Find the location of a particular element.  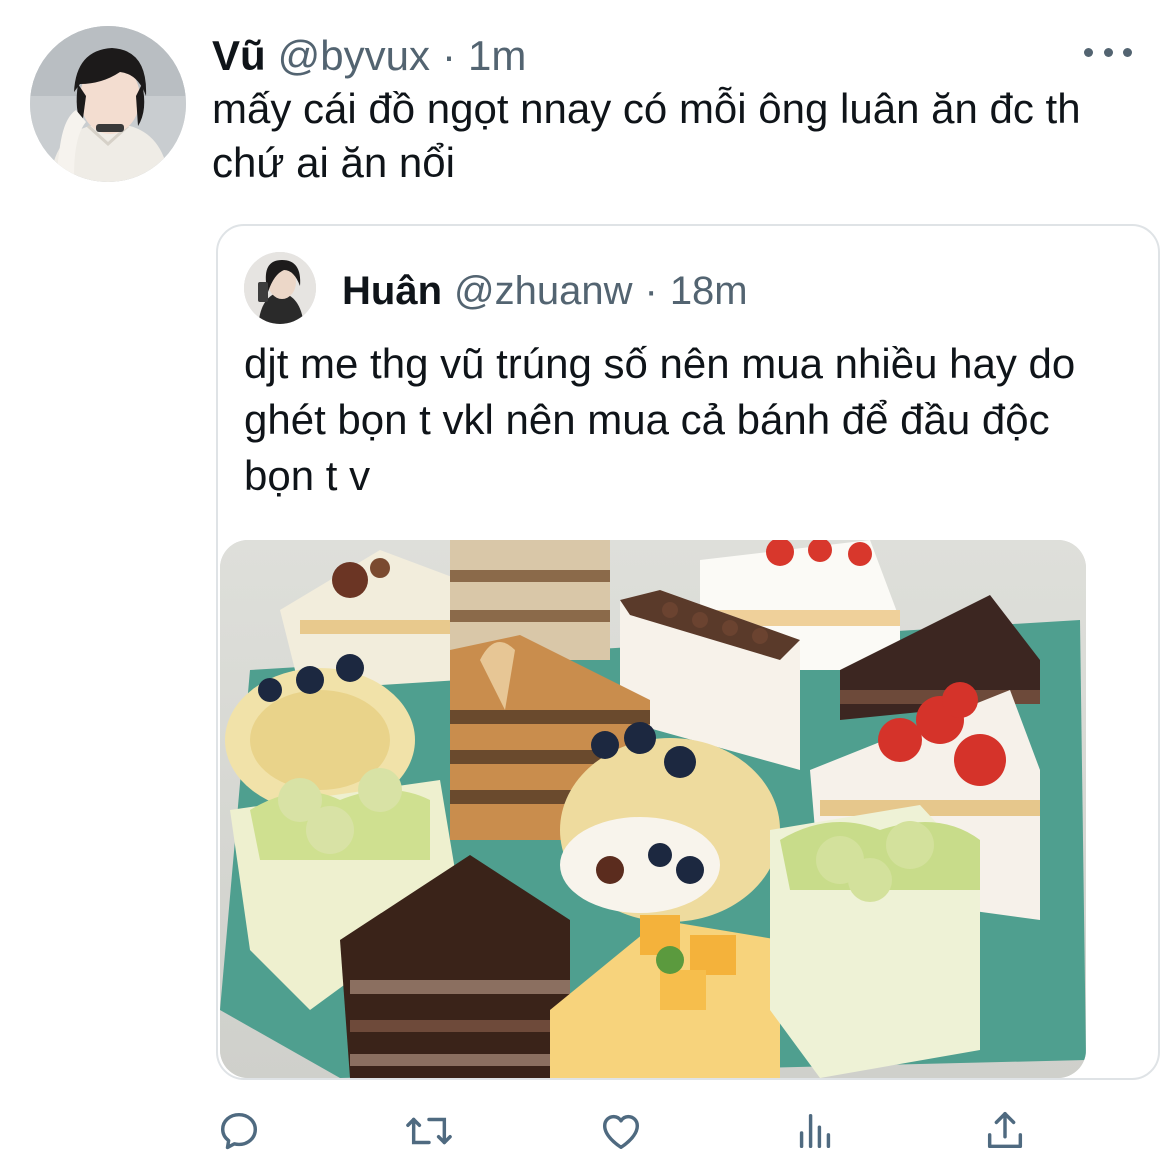

quoted-author-avatar-image is located at coordinates (280, 288).